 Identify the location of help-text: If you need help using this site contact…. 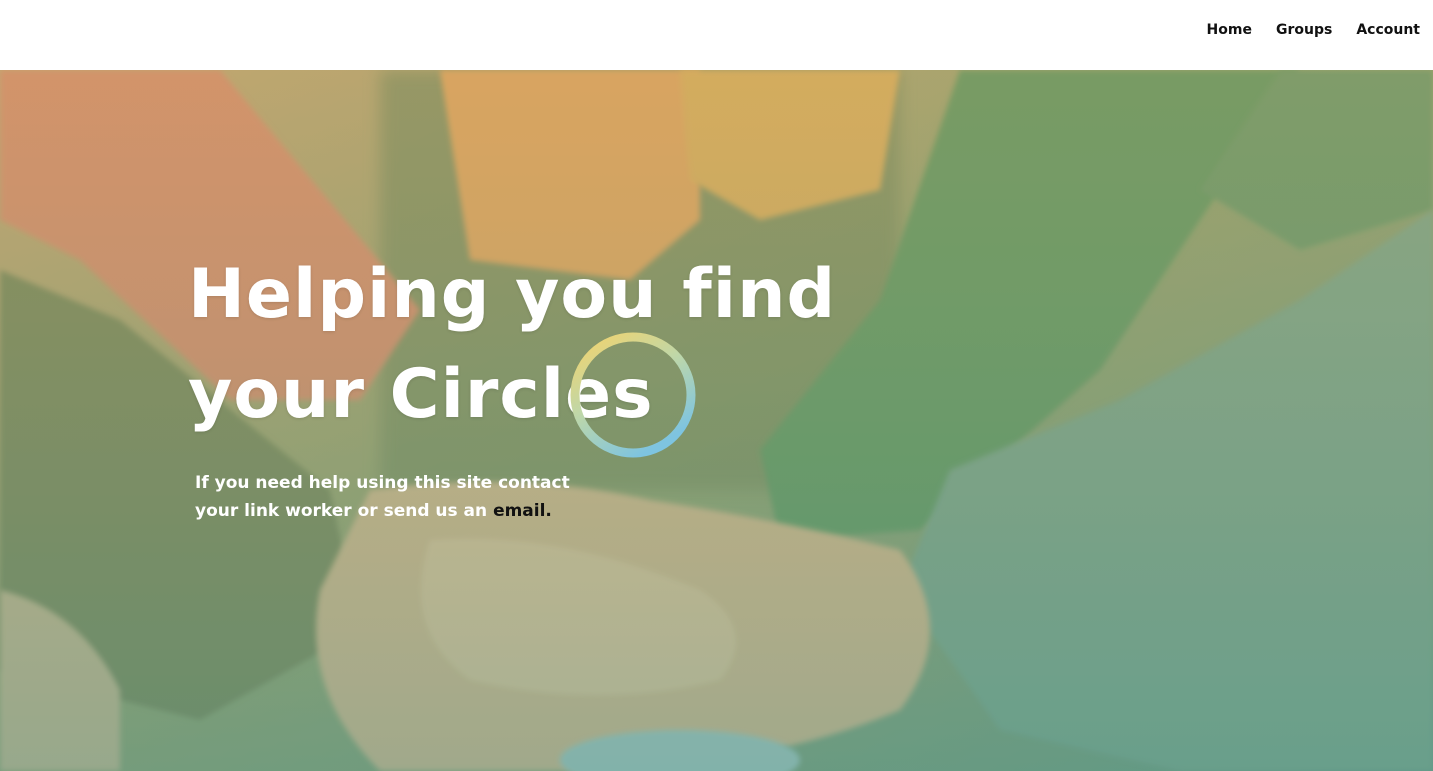
(395, 497).